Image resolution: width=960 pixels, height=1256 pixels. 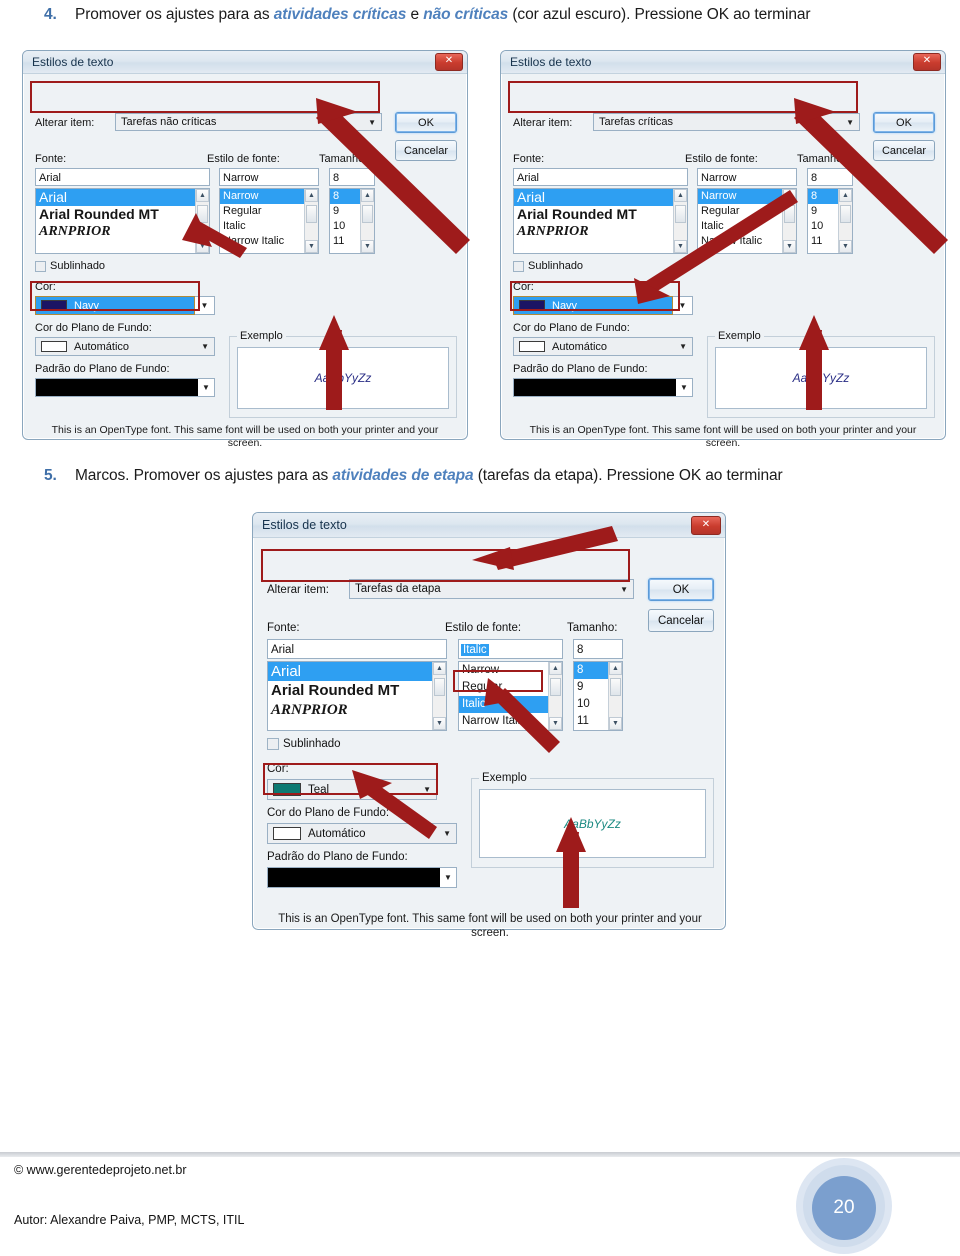 What do you see at coordinates (510, 649) in the screenshot?
I see `estilo-fonte-input: Italic` at bounding box center [510, 649].